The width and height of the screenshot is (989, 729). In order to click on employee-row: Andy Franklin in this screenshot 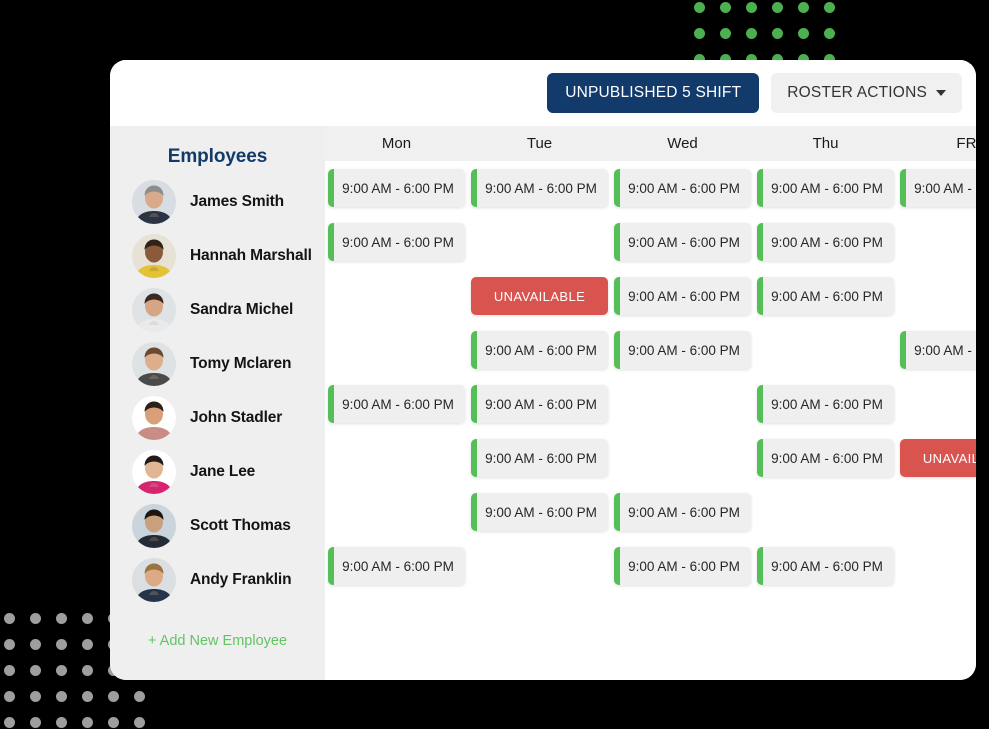, I will do `click(217, 580)`.